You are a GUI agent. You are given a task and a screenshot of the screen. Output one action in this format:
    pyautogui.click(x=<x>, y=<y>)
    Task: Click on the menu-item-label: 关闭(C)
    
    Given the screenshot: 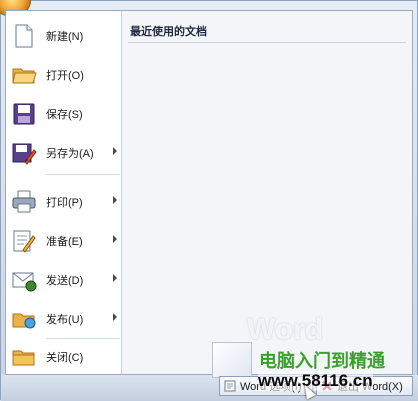 What is the action you would take?
    pyautogui.click(x=65, y=358)
    